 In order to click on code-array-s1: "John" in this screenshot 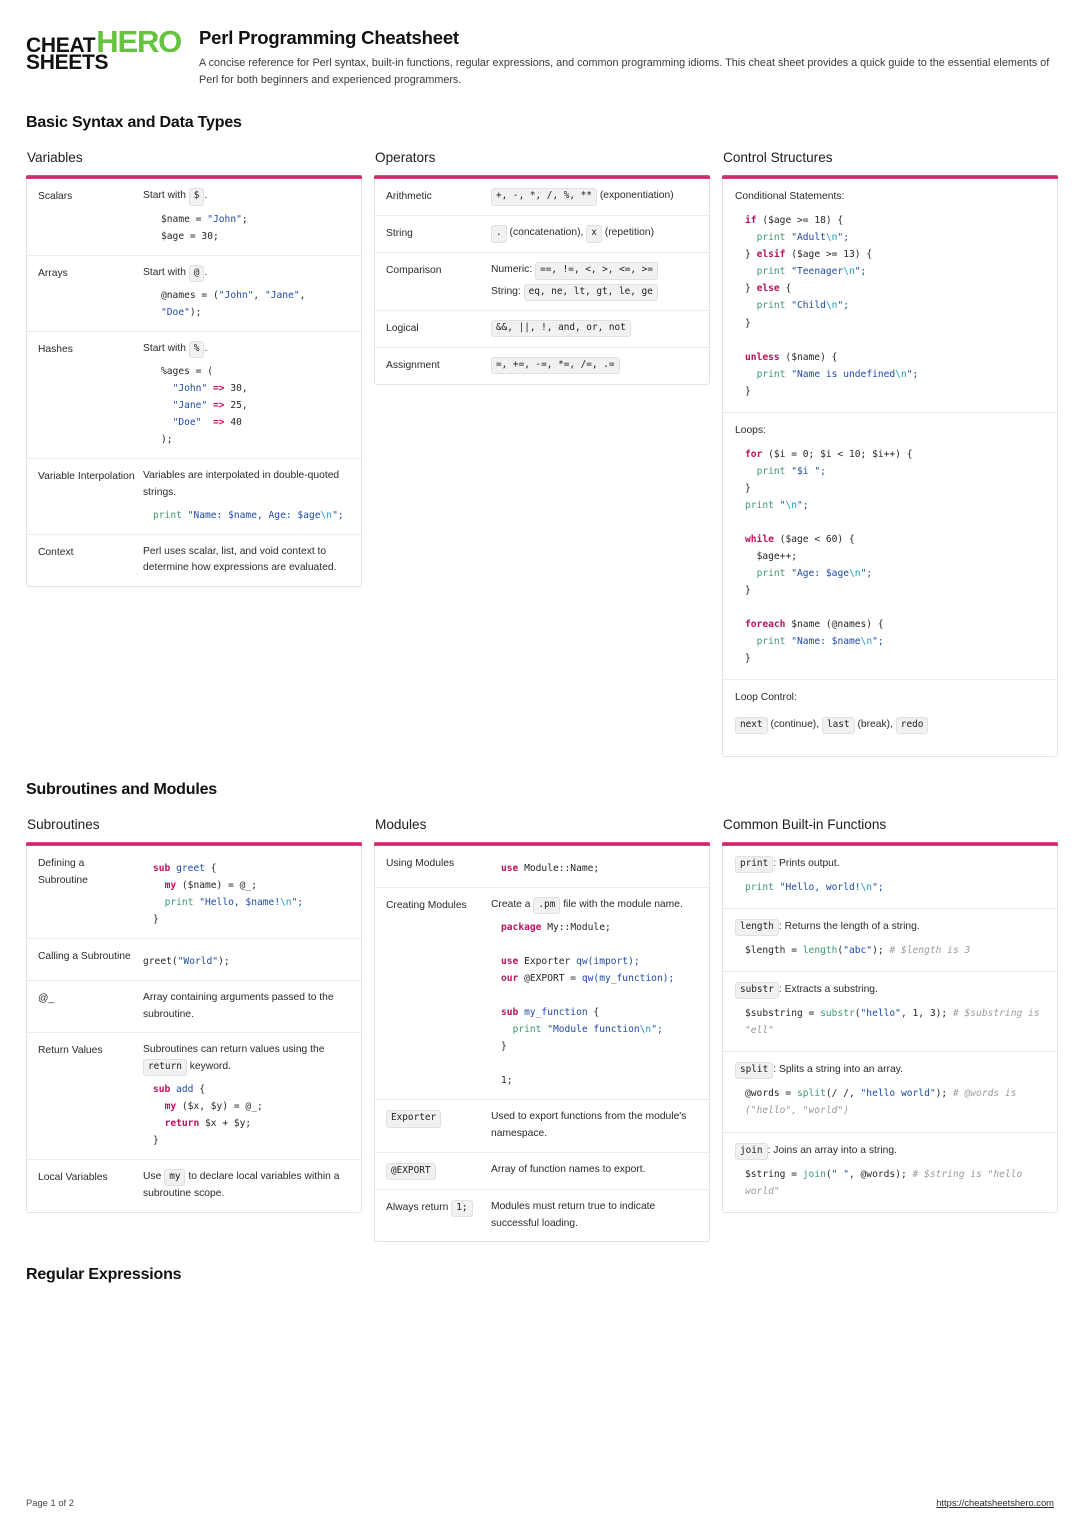, I will do `click(236, 295)`.